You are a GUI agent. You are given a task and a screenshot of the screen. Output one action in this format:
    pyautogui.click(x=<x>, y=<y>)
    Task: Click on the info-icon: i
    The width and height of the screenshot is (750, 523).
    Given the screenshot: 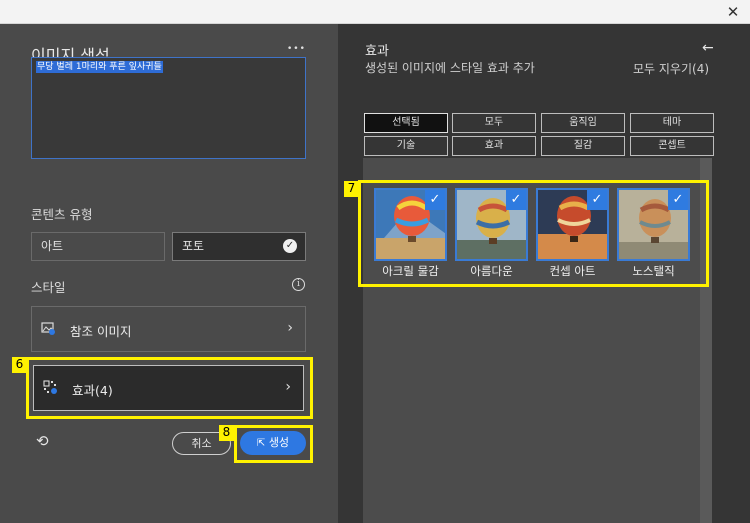 What is the action you would take?
    pyautogui.click(x=298, y=284)
    